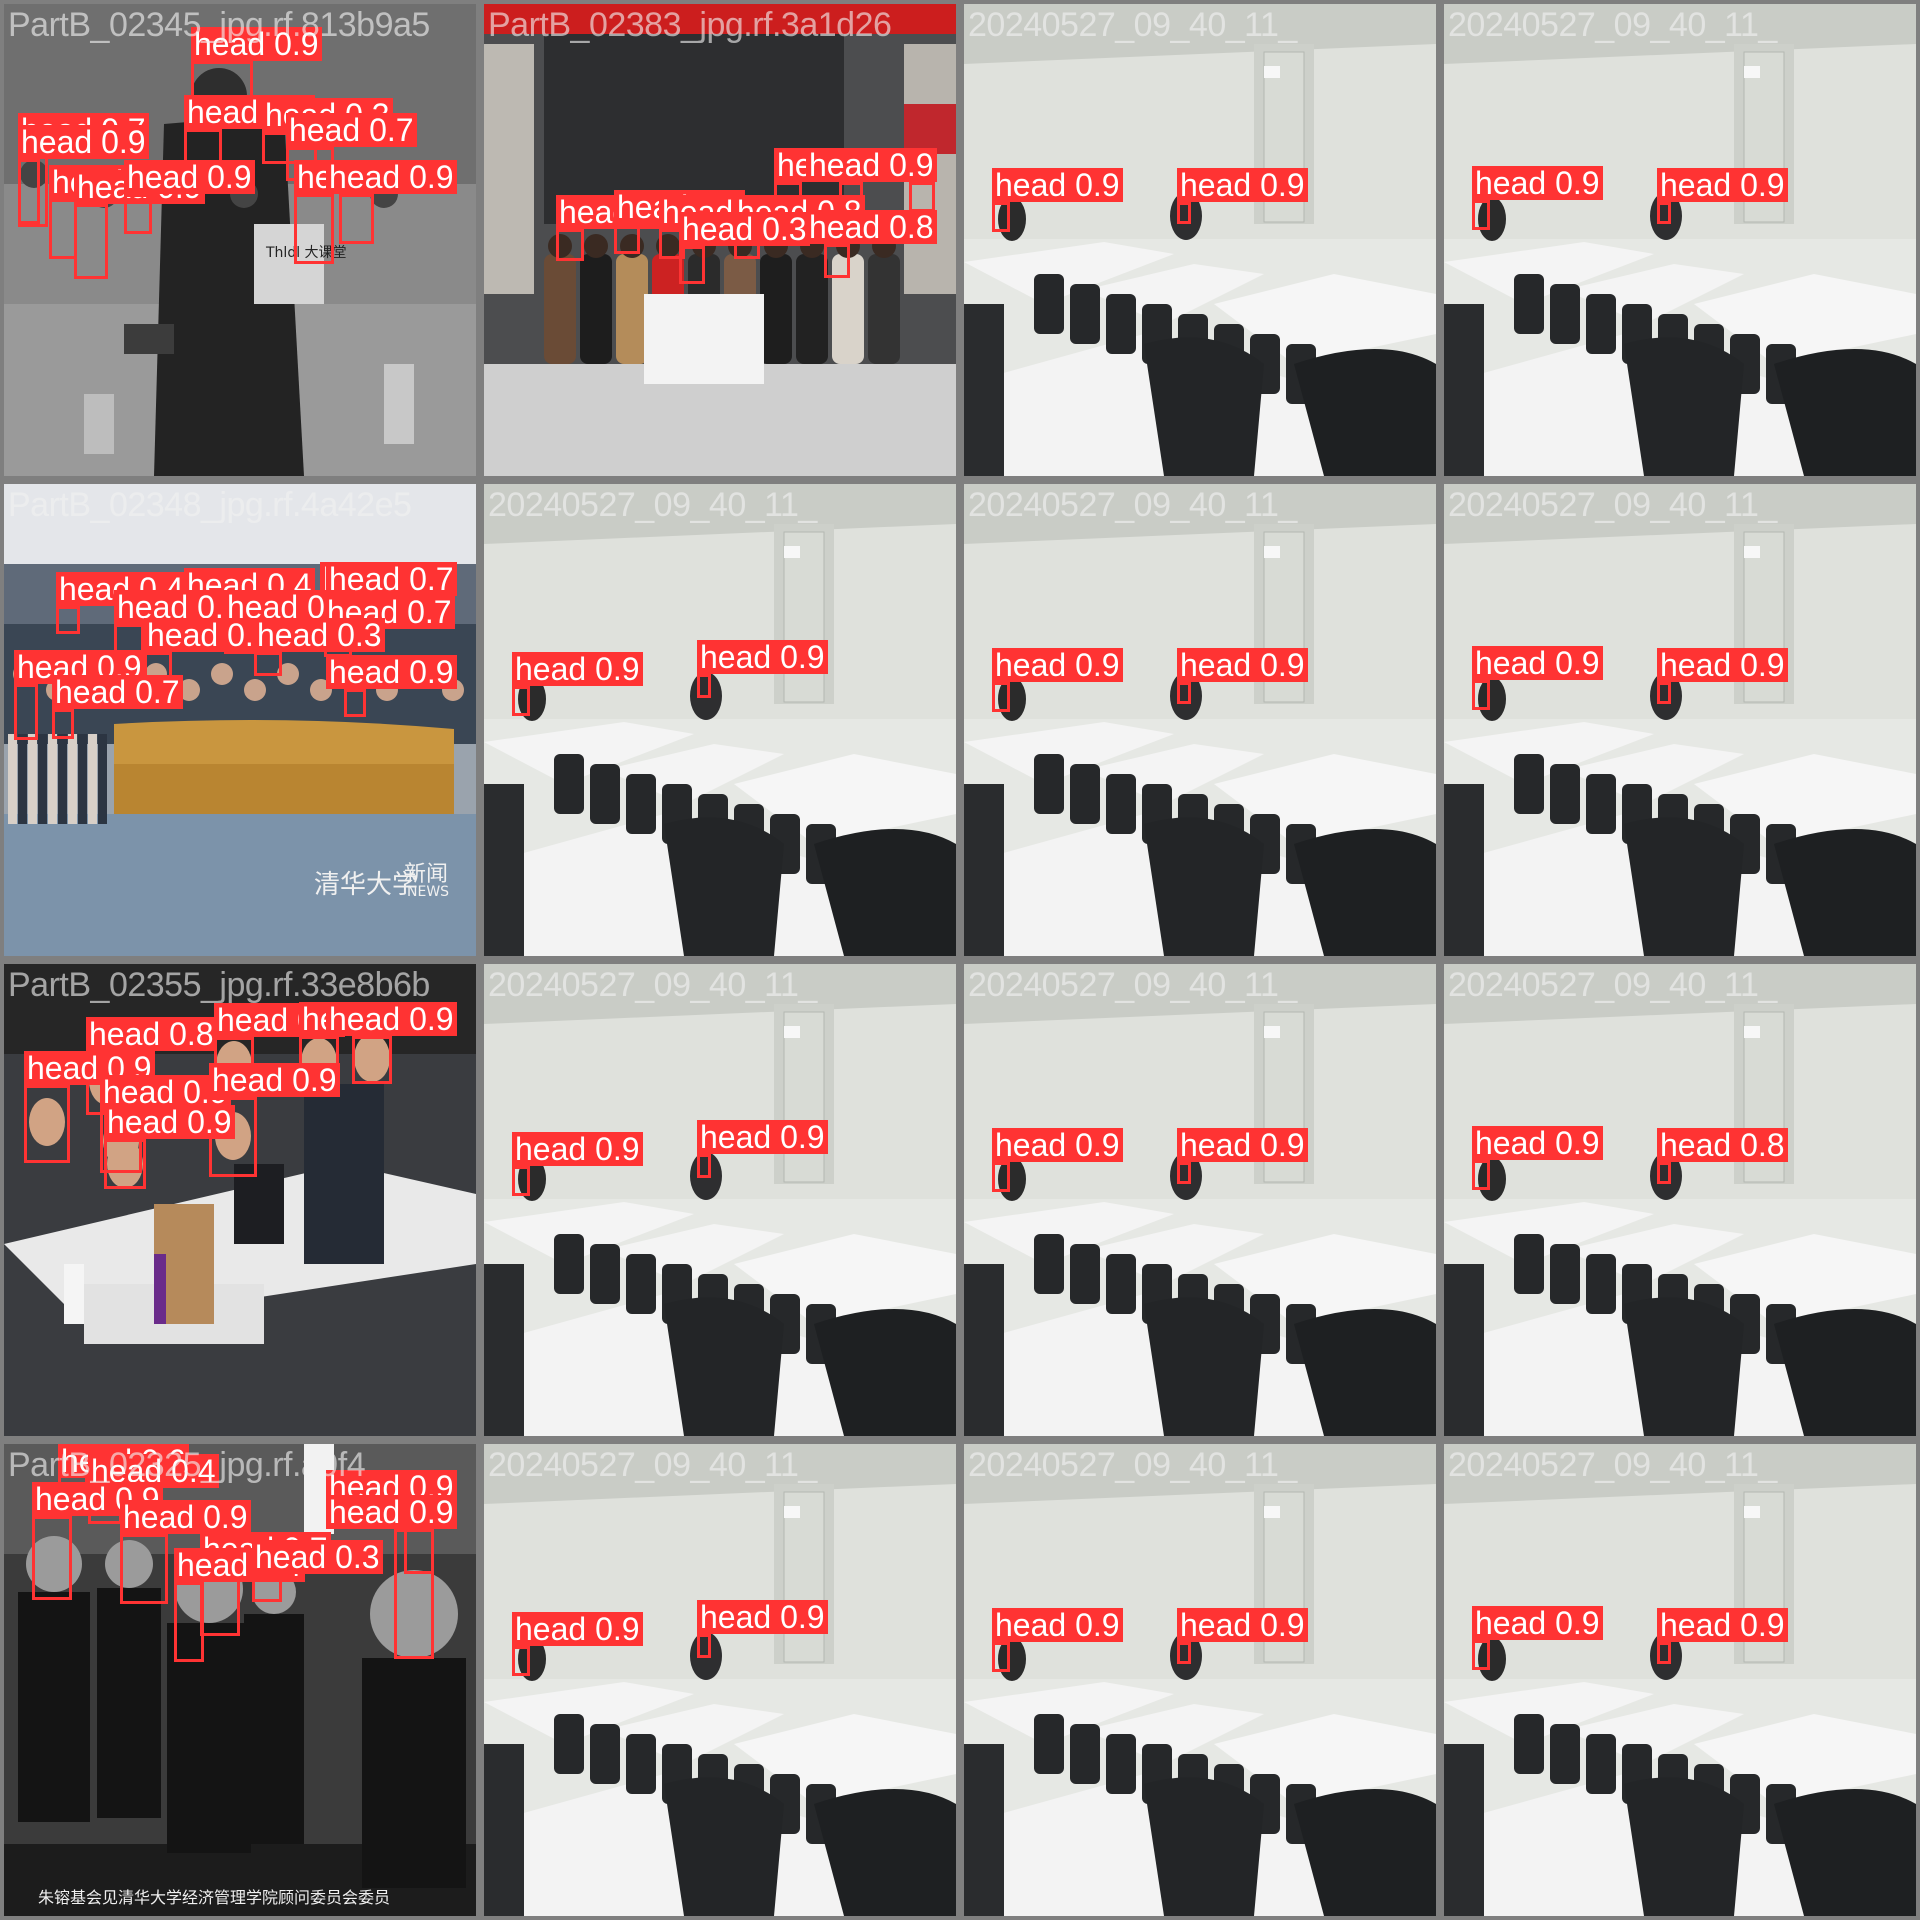 The width and height of the screenshot is (1920, 1920). What do you see at coordinates (193, 1471) in the screenshot?
I see `label-confidence: 0.4` at bounding box center [193, 1471].